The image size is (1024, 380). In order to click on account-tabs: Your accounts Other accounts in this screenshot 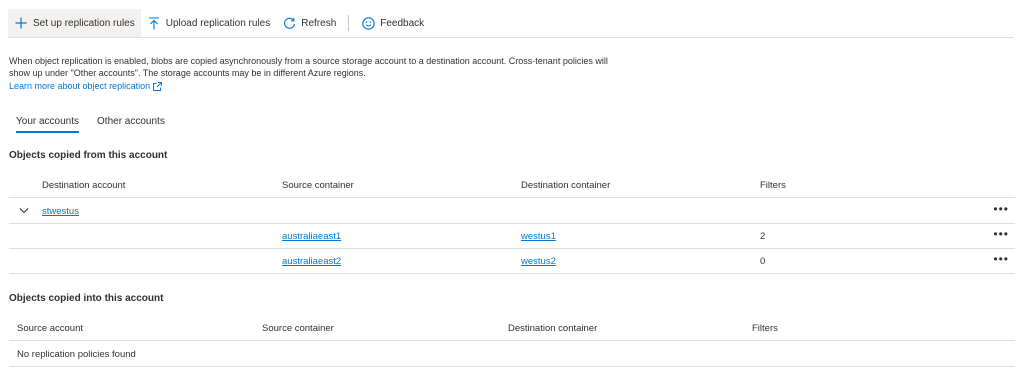, I will do `click(92, 124)`.